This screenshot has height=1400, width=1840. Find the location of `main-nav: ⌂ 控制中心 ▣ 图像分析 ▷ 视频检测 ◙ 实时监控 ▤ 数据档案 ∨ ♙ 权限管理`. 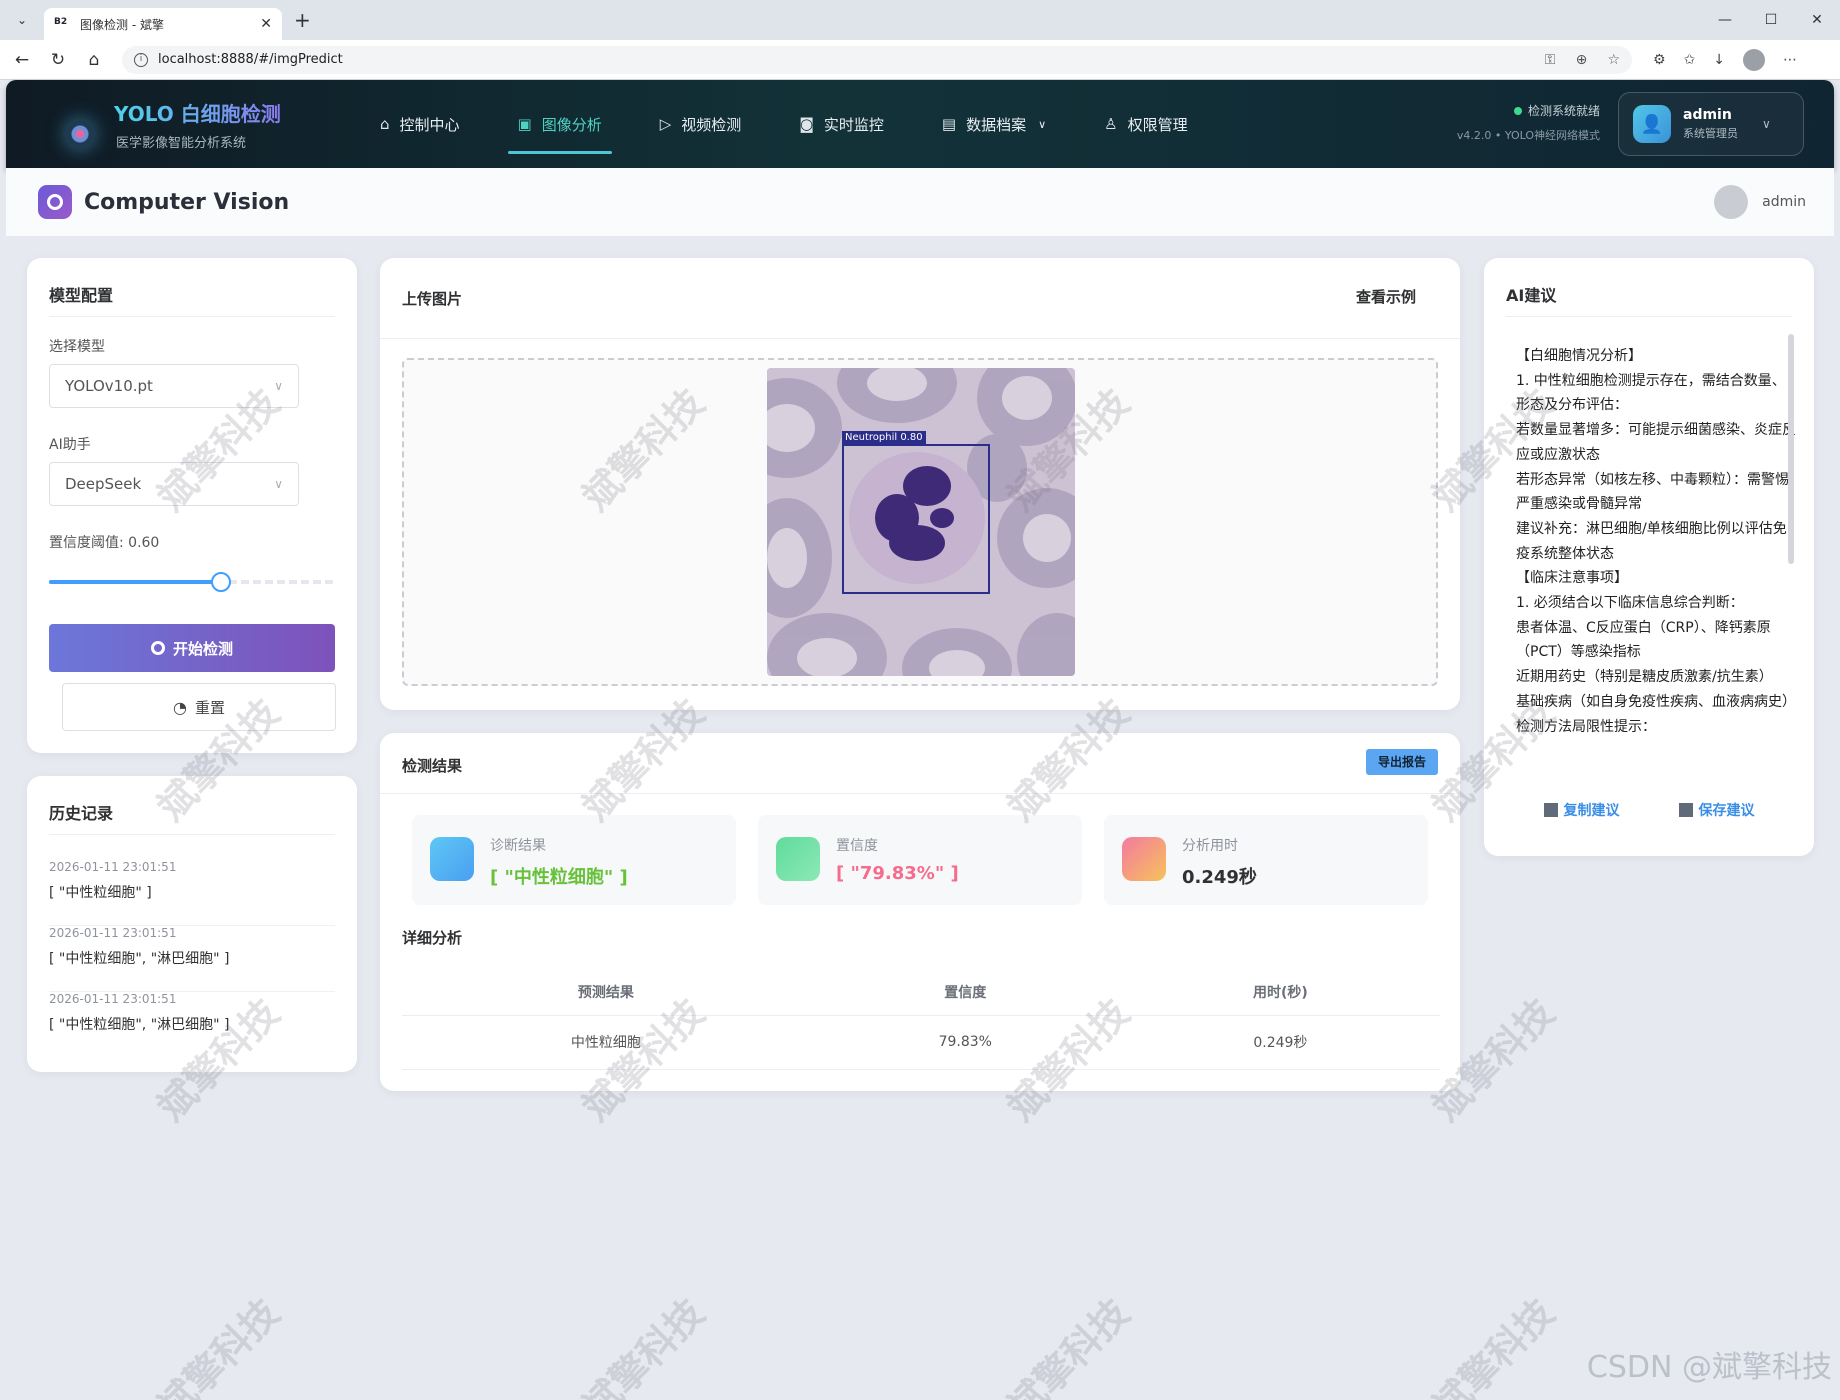

main-nav: ⌂ 控制中心 ▣ 图像分析 ▷ 视频检测 ◙ 实时监控 ▤ 数据档案 ∨ ♙ 权限管理 is located at coordinates (789, 124).